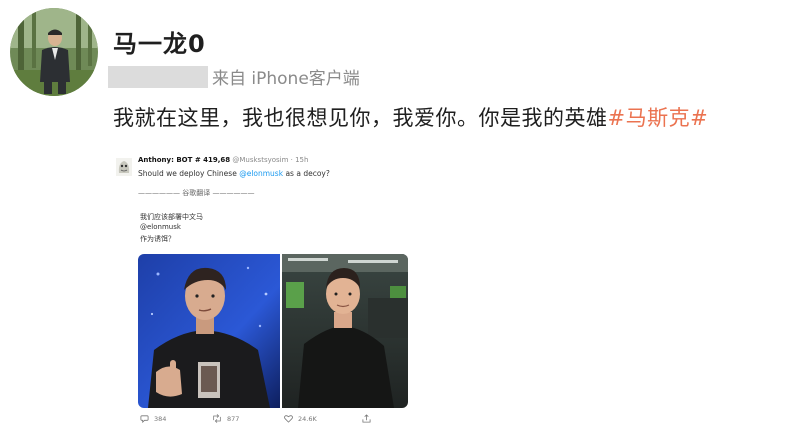 This screenshot has width=800, height=432. I want to click on reply-action: 384, so click(153, 418).